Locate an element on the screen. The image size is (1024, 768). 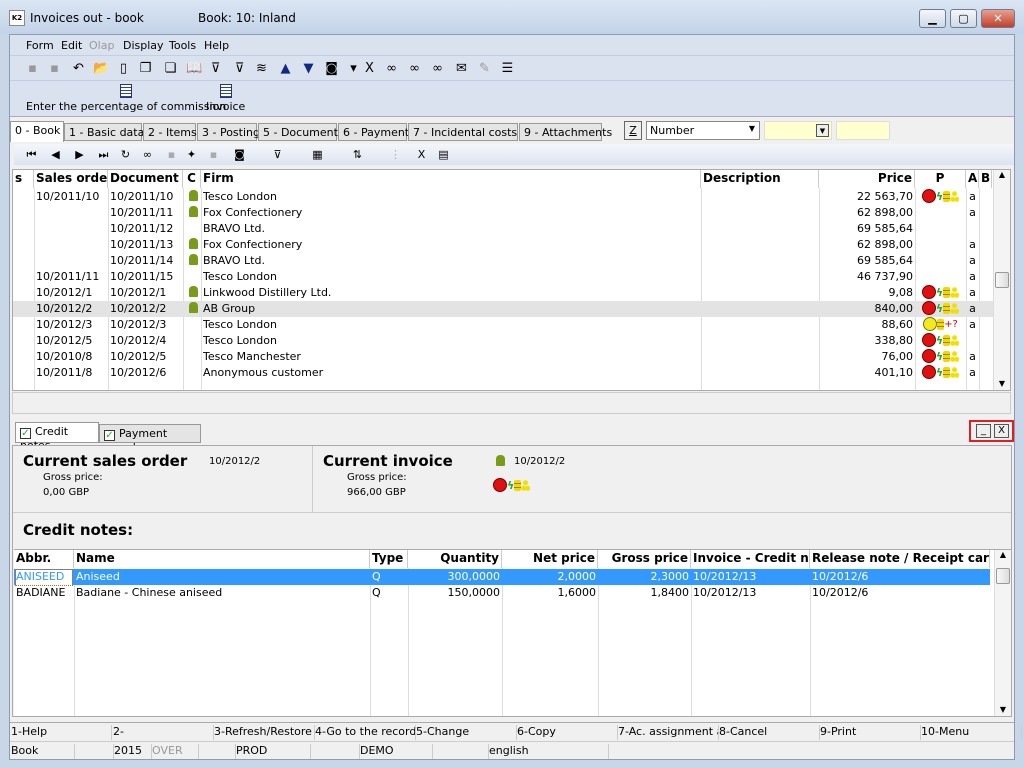
report-icon: ▤ is located at coordinates (443, 154).